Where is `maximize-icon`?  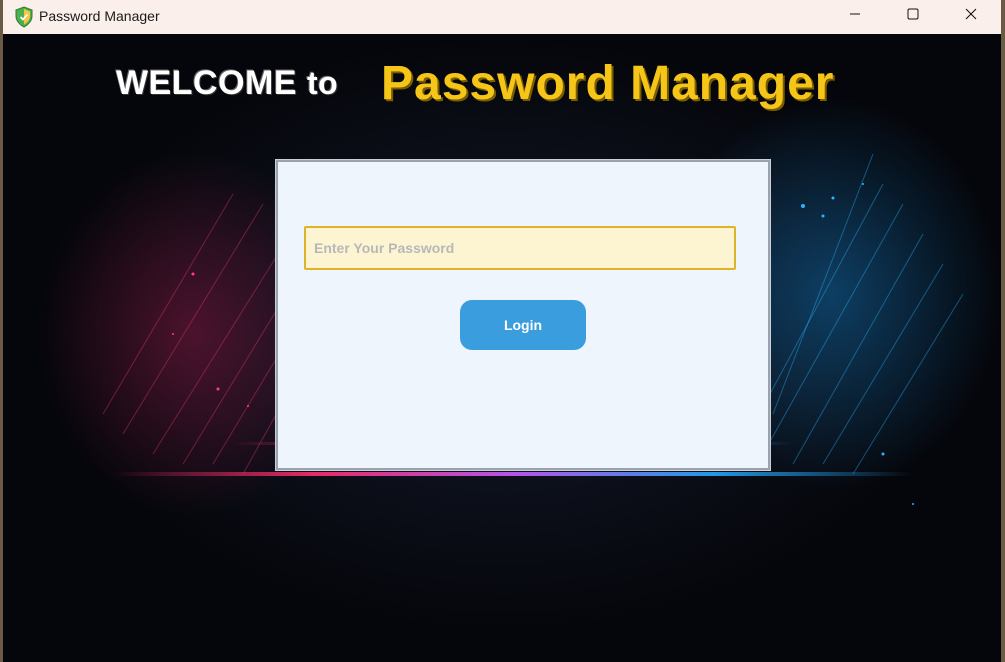
maximize-icon is located at coordinates (913, 16).